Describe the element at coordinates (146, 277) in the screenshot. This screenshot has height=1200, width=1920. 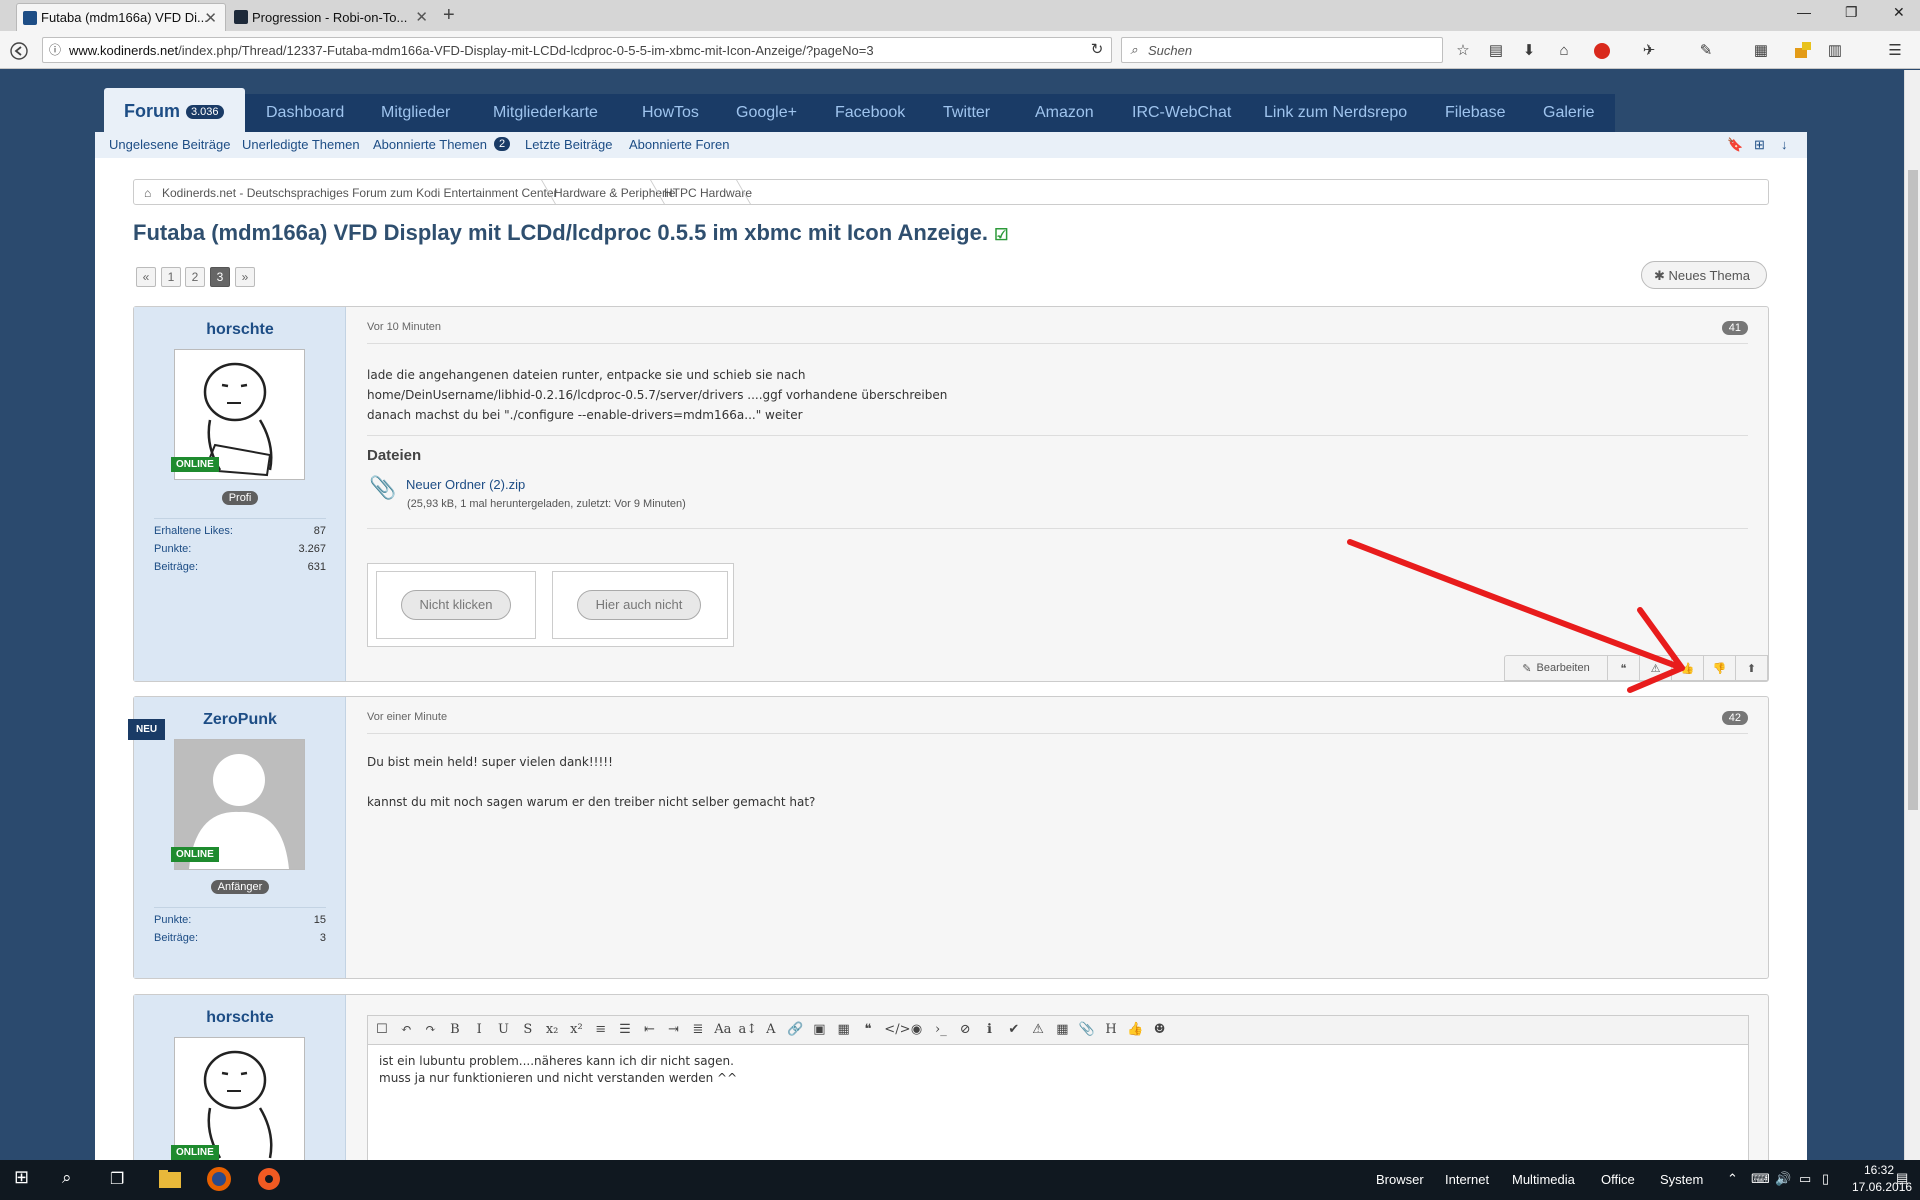
I see `pager-first: «` at that location.